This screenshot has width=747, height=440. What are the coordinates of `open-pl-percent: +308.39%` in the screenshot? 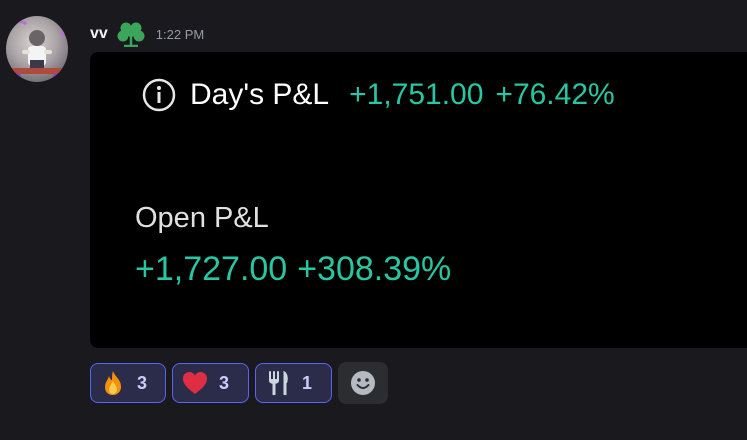 It's located at (374, 269).